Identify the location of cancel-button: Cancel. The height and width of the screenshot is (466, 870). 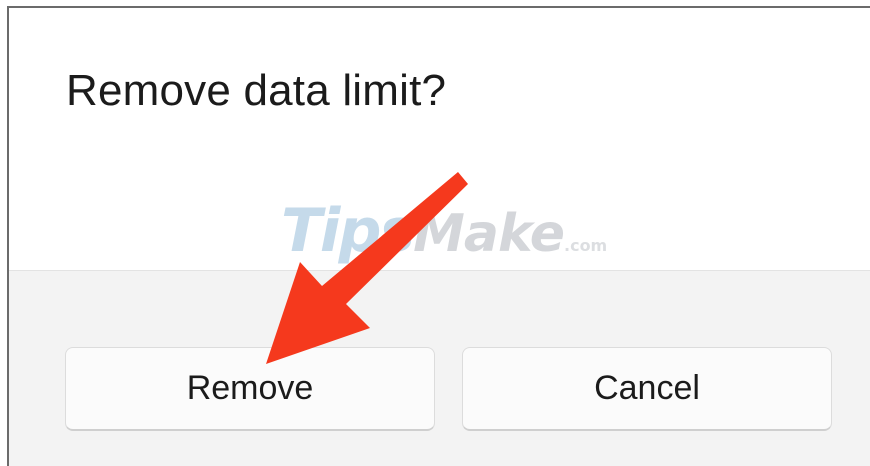
(647, 389).